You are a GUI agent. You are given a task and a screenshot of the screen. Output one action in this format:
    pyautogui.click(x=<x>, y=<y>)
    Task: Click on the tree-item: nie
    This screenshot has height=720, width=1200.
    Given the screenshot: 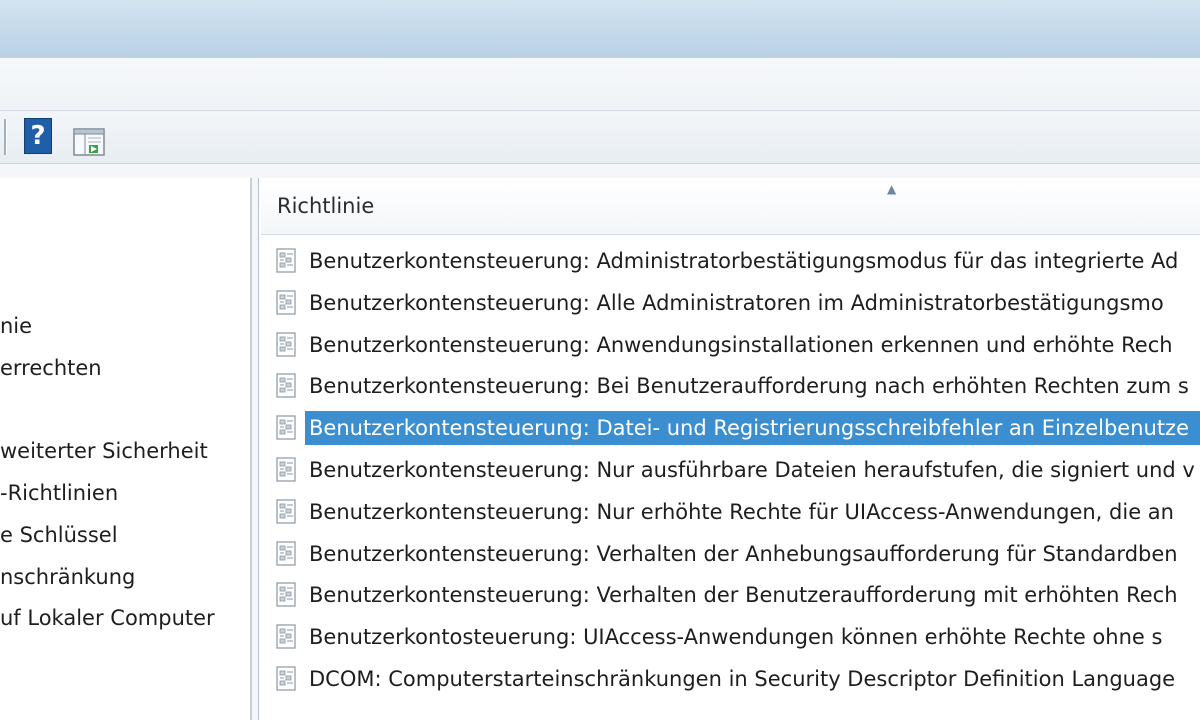 What is the action you would take?
    pyautogui.click(x=122, y=326)
    